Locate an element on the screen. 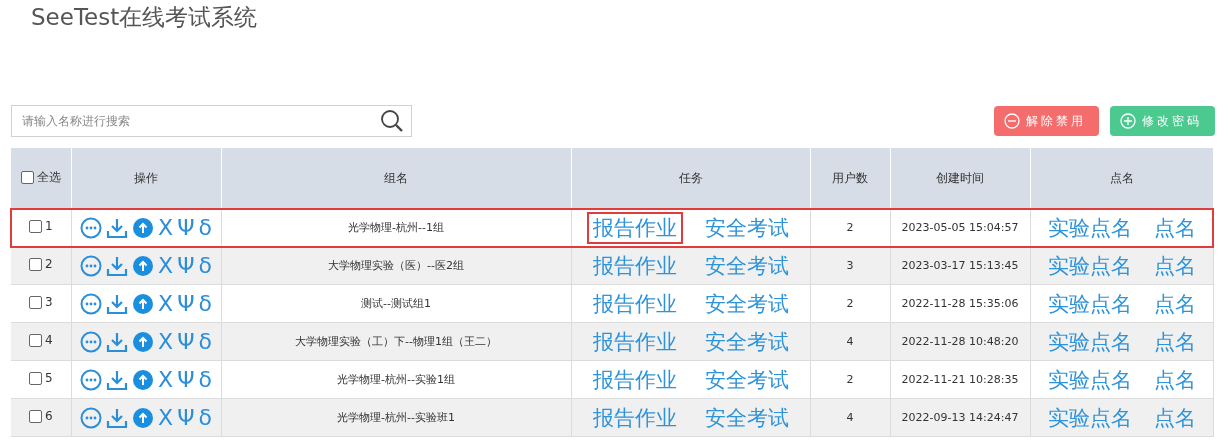 The width and height of the screenshot is (1229, 440). group-name: 光学物理-杭州--实验1组 is located at coordinates (396, 379).